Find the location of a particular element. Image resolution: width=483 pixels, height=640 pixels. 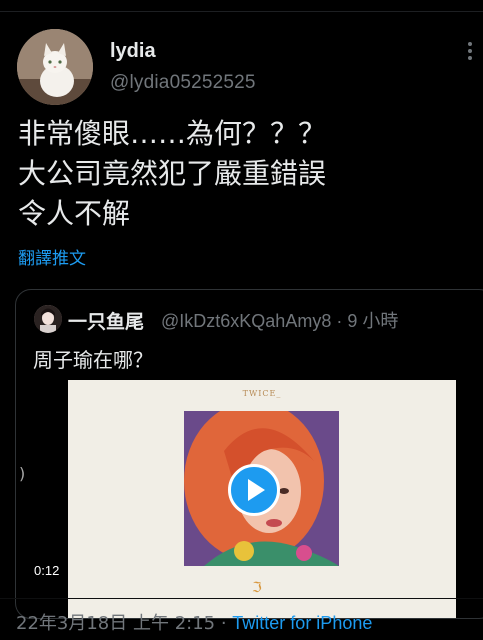

tweet-source-link: Twitter for iPhone is located at coordinates (302, 623).